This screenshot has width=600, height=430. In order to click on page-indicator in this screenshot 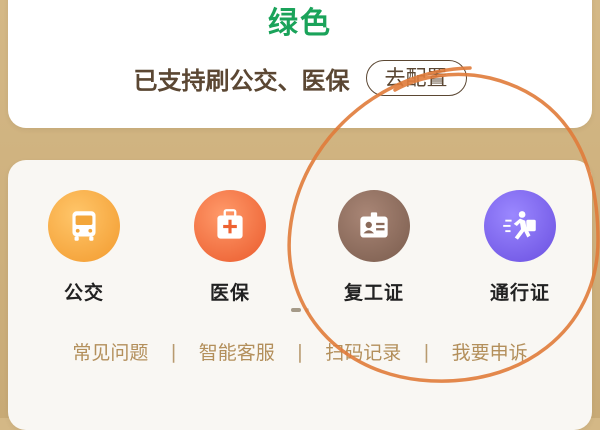, I will do `click(300, 310)`.